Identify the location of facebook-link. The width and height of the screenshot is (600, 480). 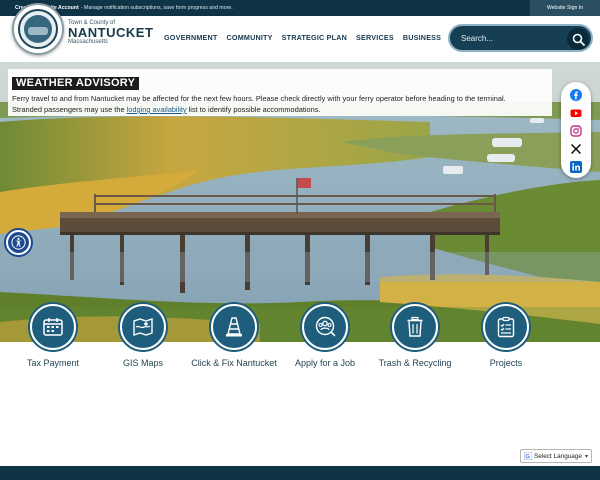
(576, 95).